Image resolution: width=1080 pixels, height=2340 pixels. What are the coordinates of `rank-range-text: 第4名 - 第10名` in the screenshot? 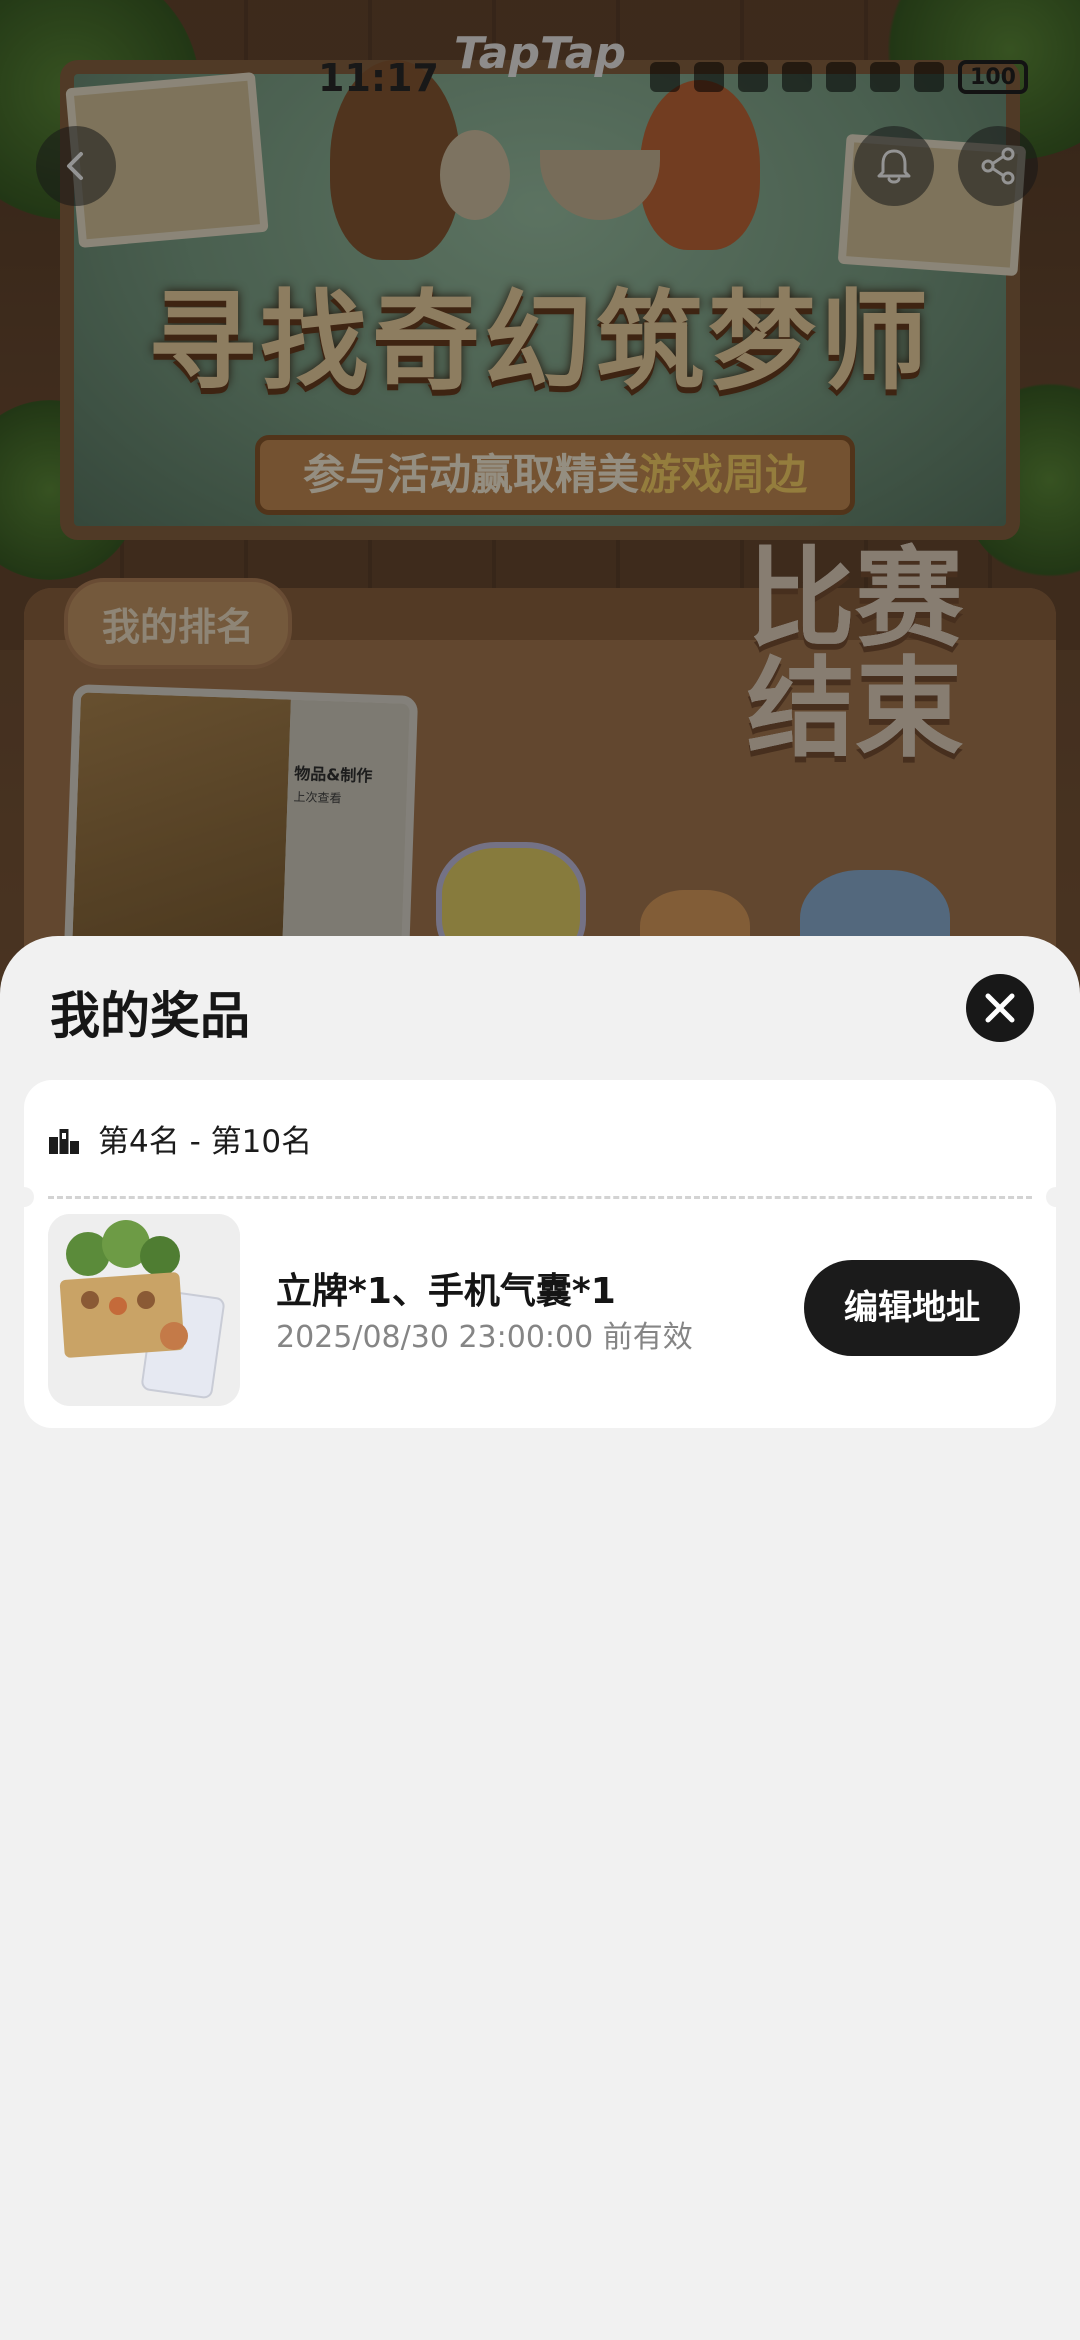 It's located at (205, 1142).